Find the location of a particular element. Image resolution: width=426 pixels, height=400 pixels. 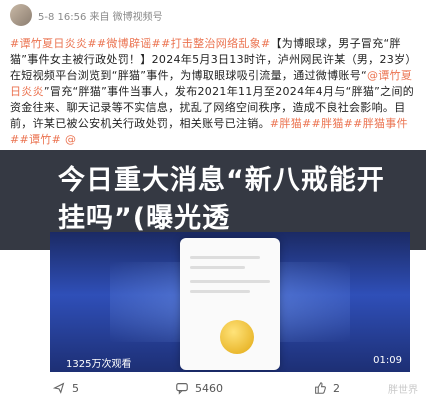

like-count: 2 is located at coordinates (336, 388).